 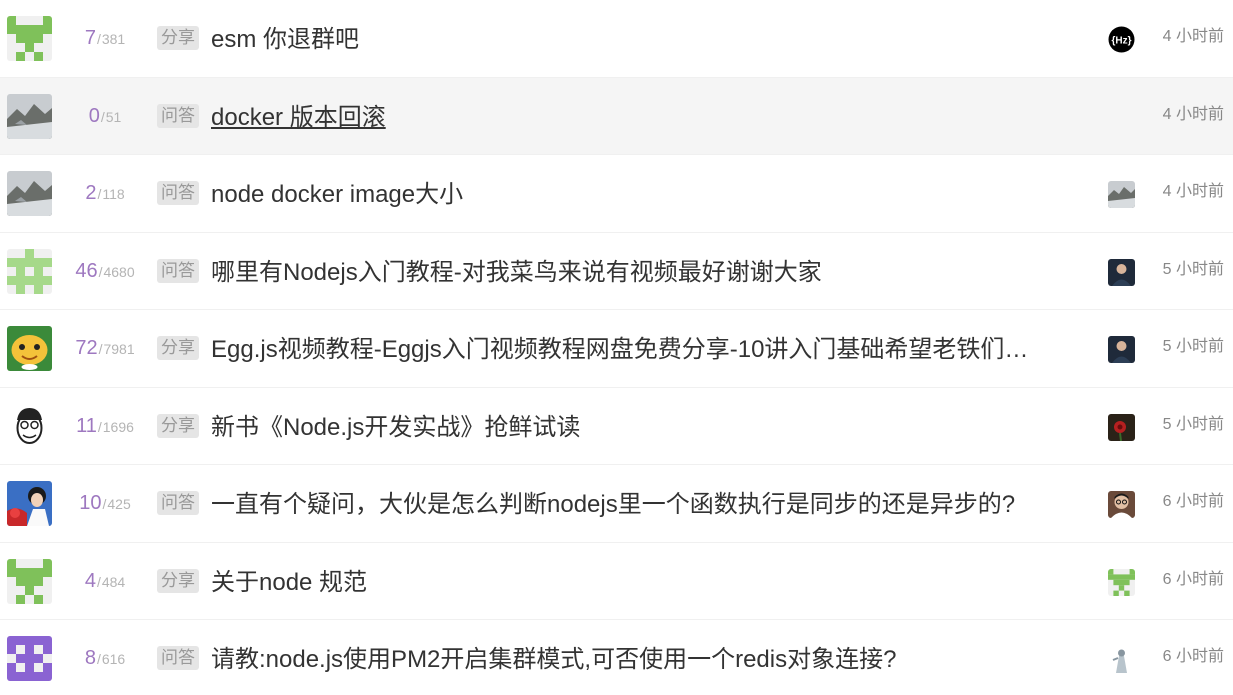 I want to click on topic-row: 7/381 分享 esm 你退群吧 {Hz} 4 小时前, so click(x=616, y=39).